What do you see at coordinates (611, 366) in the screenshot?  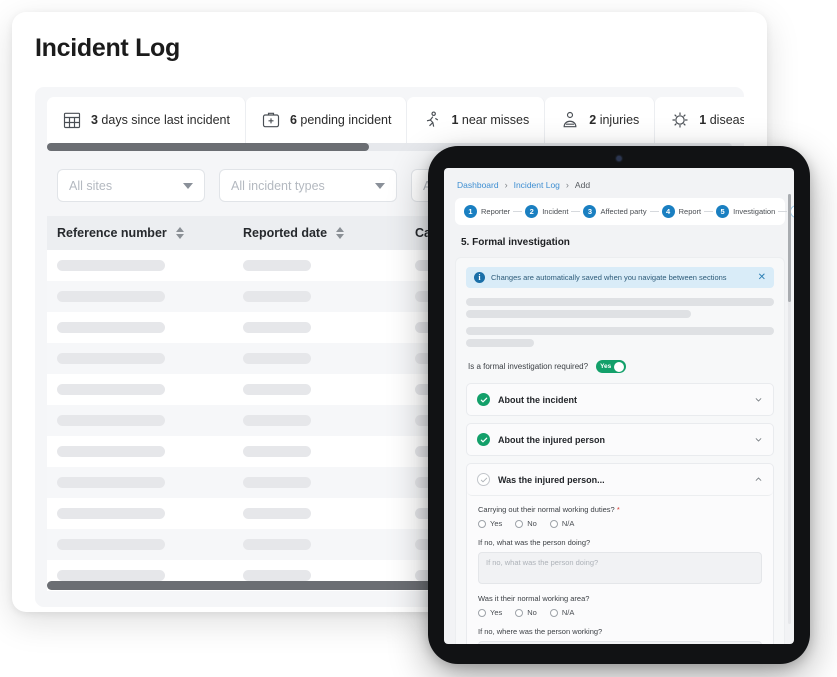 I see `formal-investigation-toggle: Yes` at bounding box center [611, 366].